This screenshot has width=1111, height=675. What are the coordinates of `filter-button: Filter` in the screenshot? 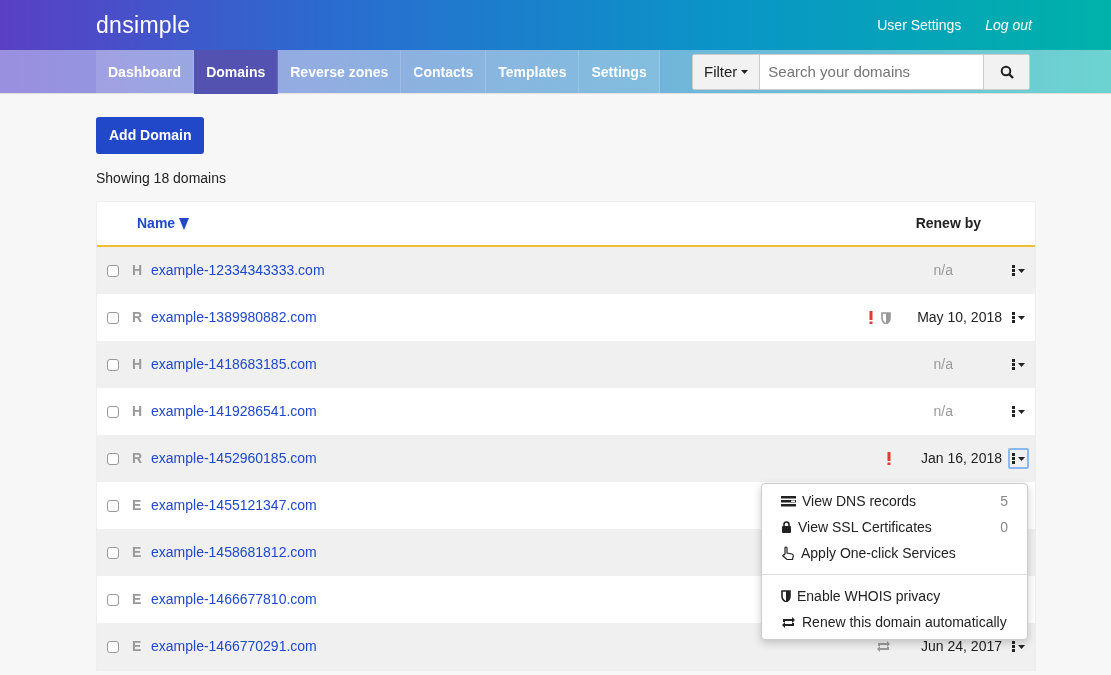 It's located at (727, 72).